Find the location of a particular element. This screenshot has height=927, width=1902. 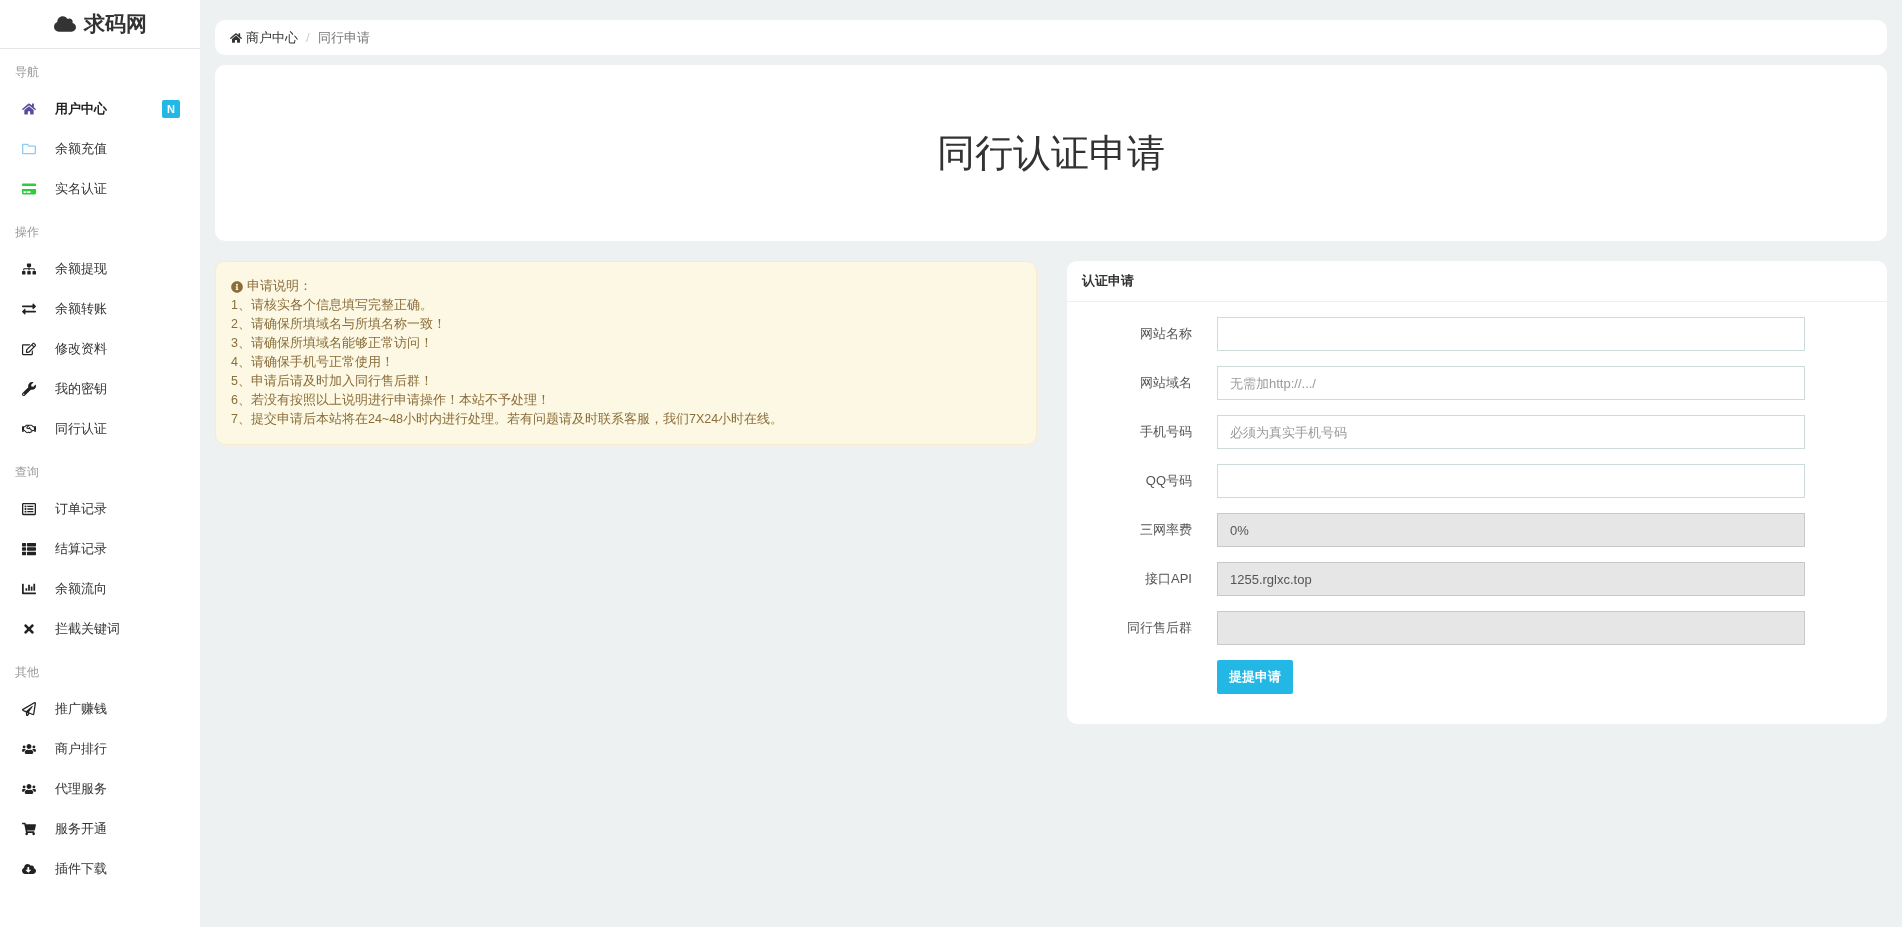

sidebar-heading: 操作 is located at coordinates (27, 232).